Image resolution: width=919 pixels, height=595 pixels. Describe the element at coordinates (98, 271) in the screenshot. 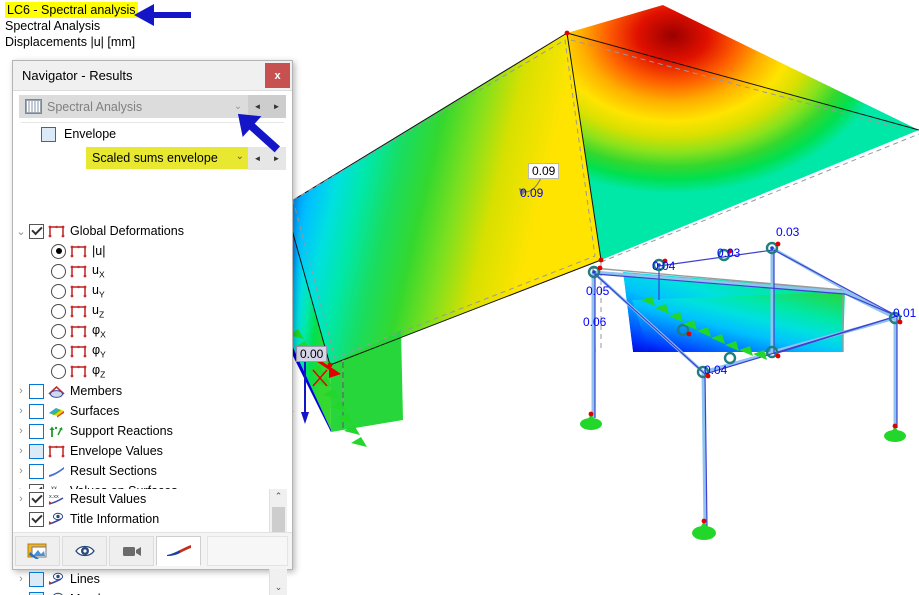

I see `tree-item-label: uX` at that location.